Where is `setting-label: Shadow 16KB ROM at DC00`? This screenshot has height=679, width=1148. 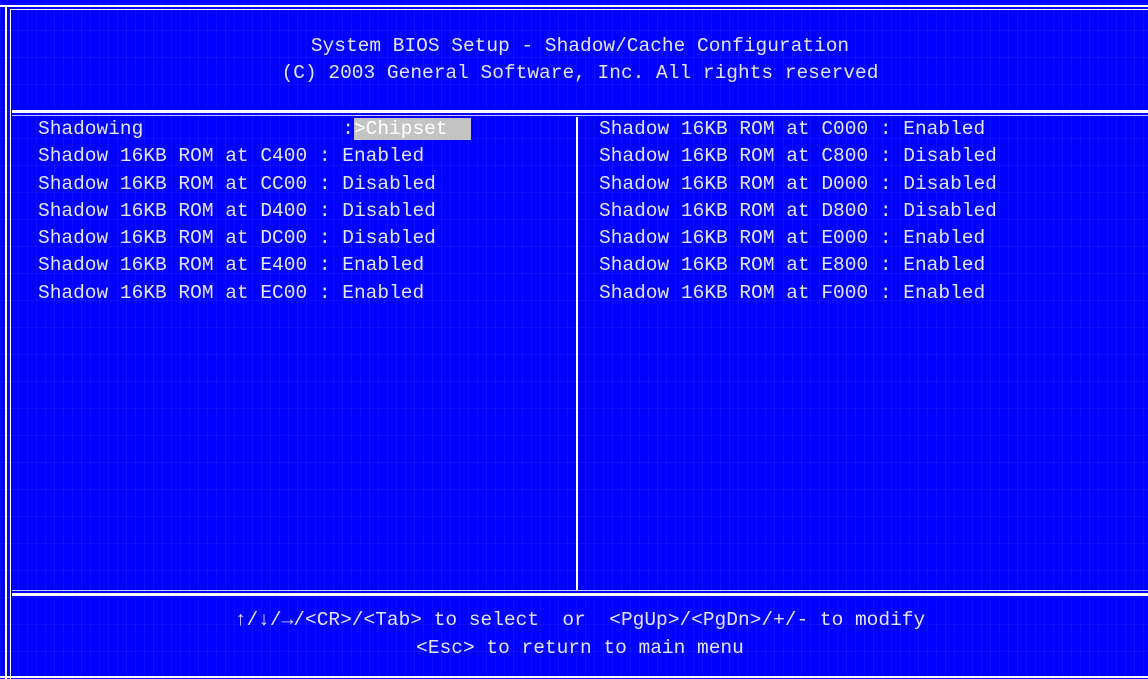 setting-label: Shadow 16KB ROM at DC00 is located at coordinates (178, 238).